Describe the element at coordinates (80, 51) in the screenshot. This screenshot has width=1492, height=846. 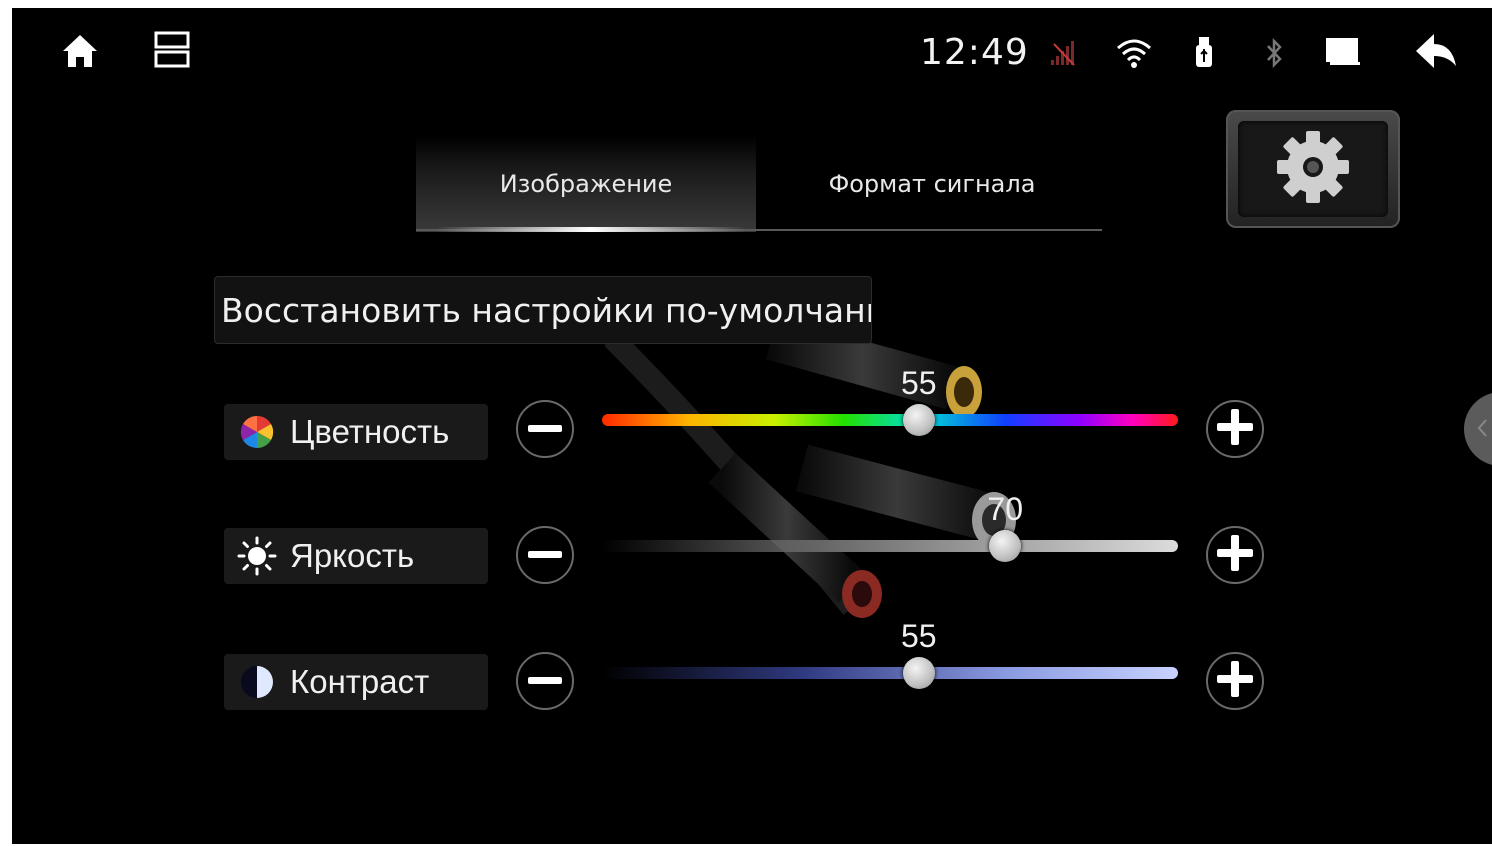
I see `home-icon` at that location.